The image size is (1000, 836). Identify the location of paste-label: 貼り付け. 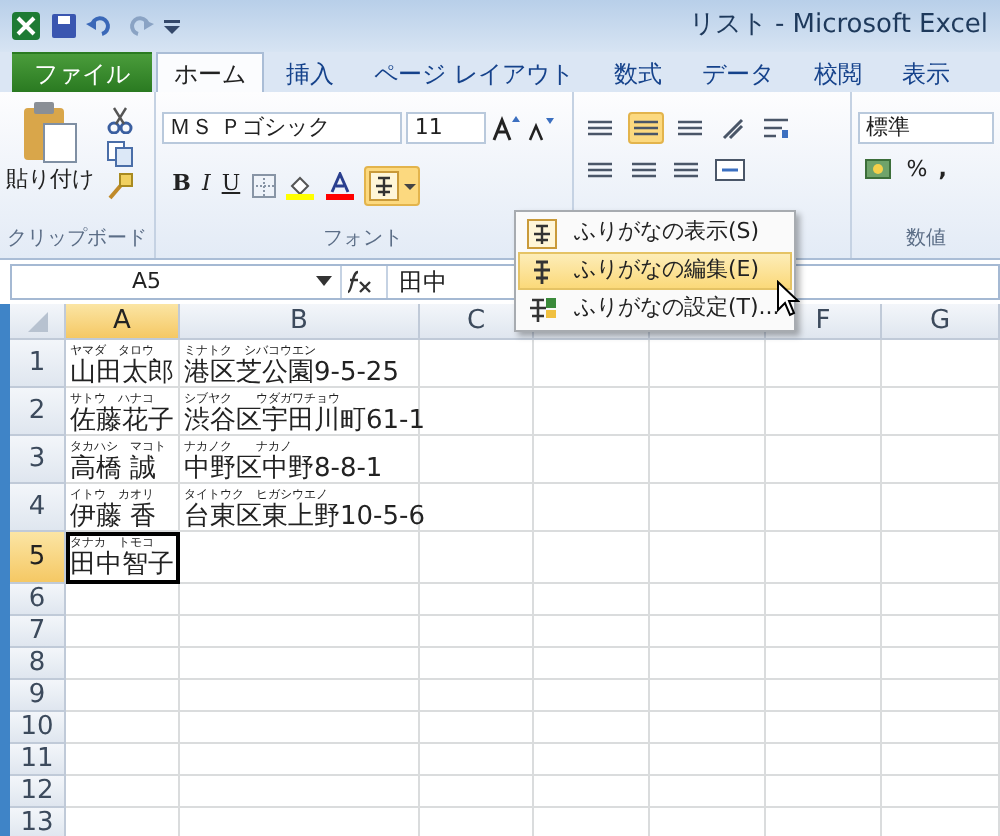
(50, 180).